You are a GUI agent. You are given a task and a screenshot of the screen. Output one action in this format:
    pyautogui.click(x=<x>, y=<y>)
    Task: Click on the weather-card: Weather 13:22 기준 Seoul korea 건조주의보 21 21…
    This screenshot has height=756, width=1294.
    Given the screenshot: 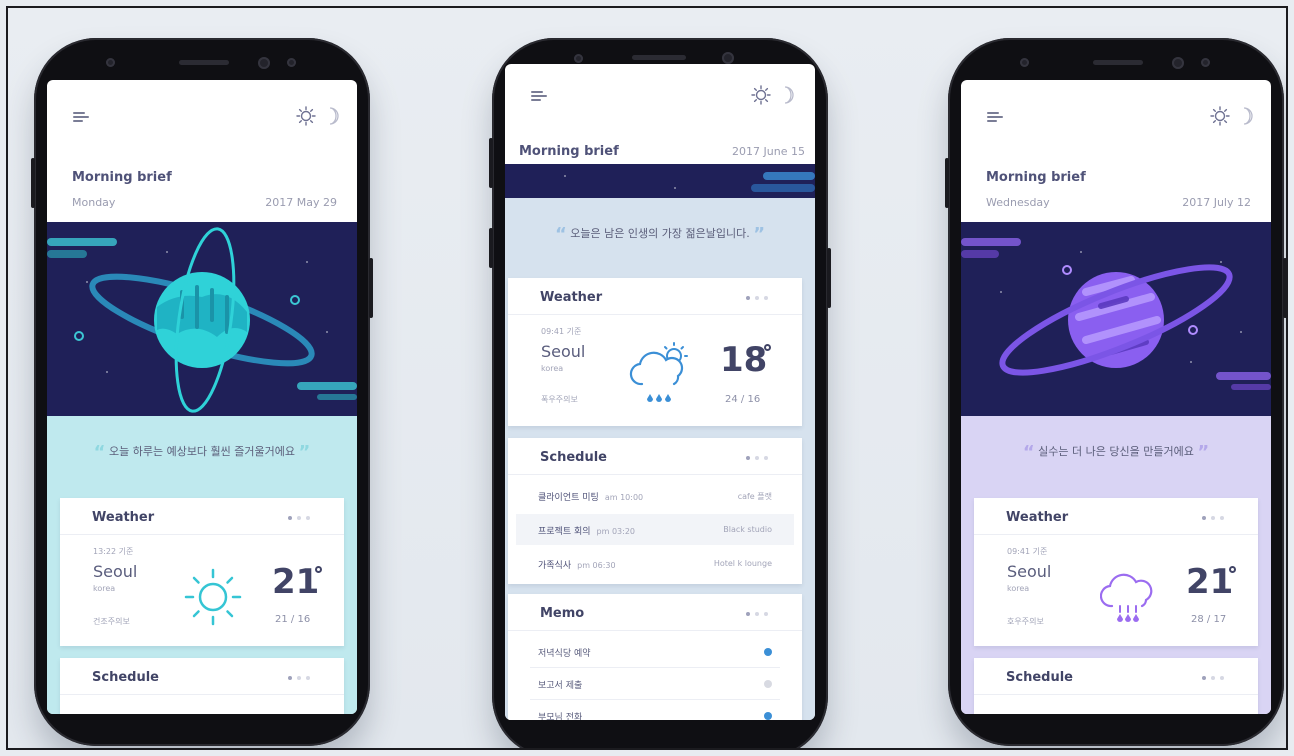 What is the action you would take?
    pyautogui.click(x=202, y=572)
    